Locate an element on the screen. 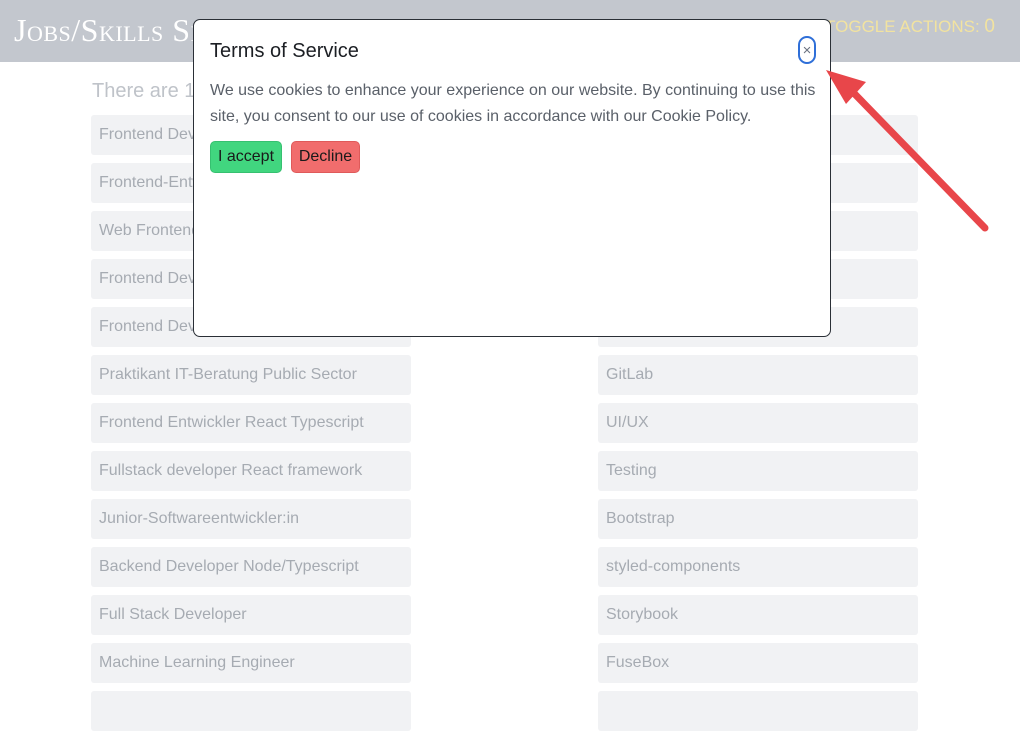 This screenshot has height=739, width=1020. job-item: Frontend Entwickler React Typescript is located at coordinates (251, 423).